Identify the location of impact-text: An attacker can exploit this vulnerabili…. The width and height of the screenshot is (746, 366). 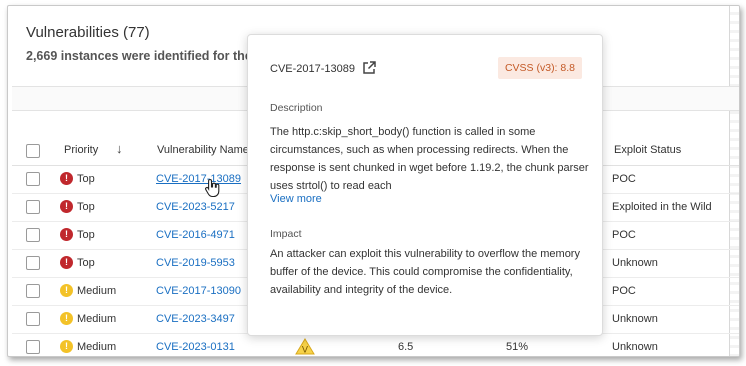
(425, 272).